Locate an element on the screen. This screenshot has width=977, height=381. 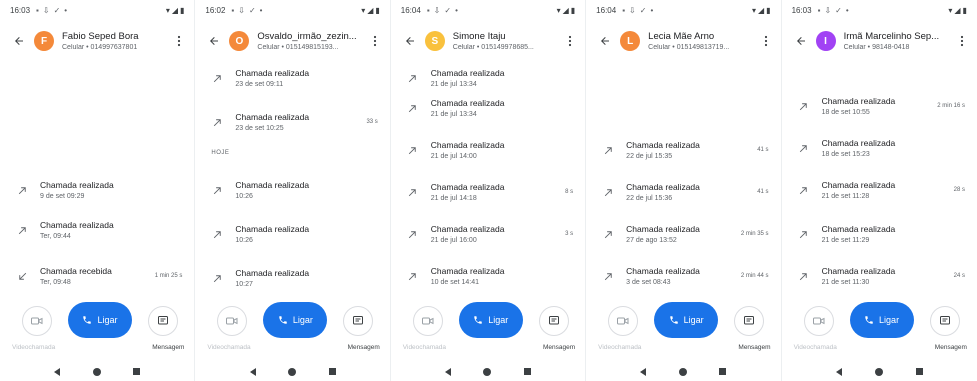
avatar-letter: L is located at coordinates (630, 41).